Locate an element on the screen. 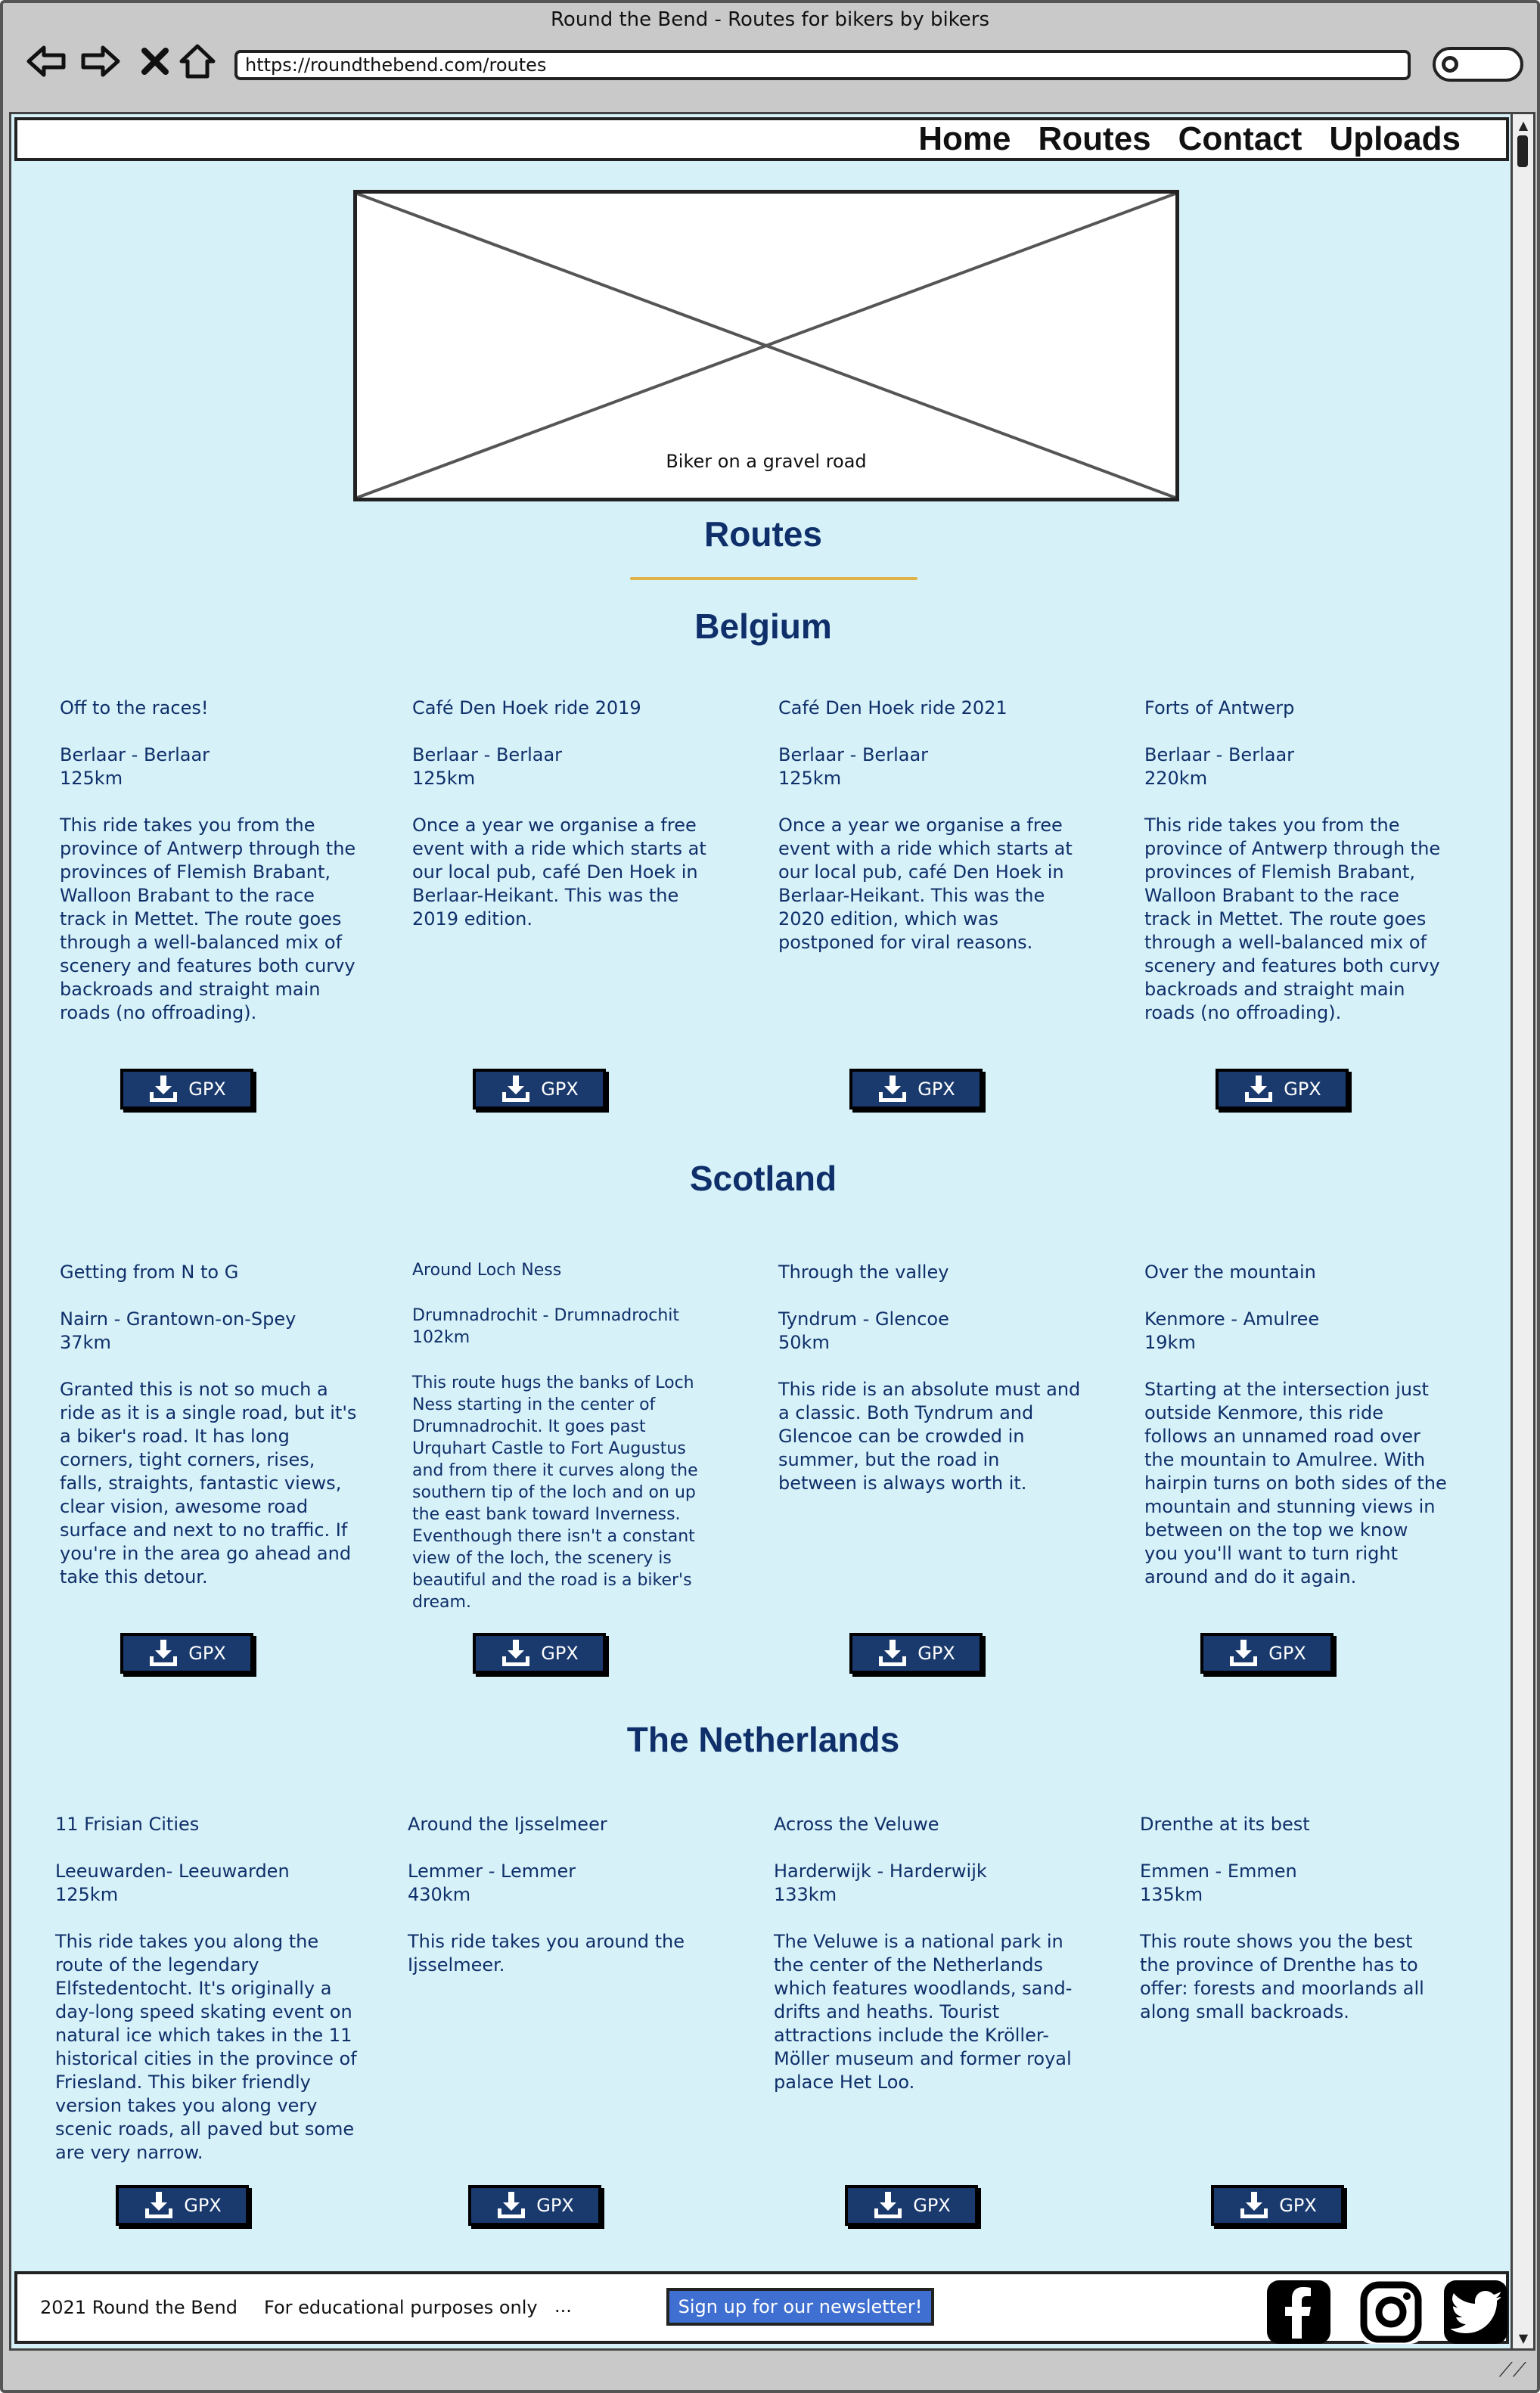 Image resolution: width=1540 pixels, height=2393 pixels. hero-image: Biker on a gravel road is located at coordinates (766, 345).